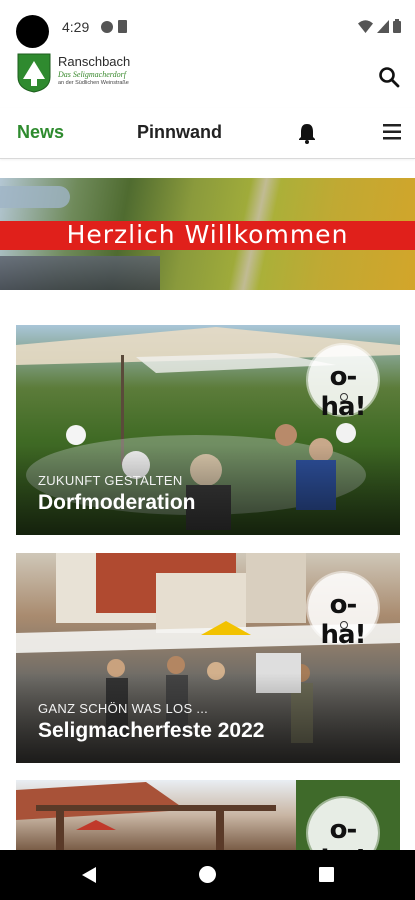  Describe the element at coordinates (110, 480) in the screenshot. I see `card-kicker: ZUKUNFT GESTALTEN` at that location.